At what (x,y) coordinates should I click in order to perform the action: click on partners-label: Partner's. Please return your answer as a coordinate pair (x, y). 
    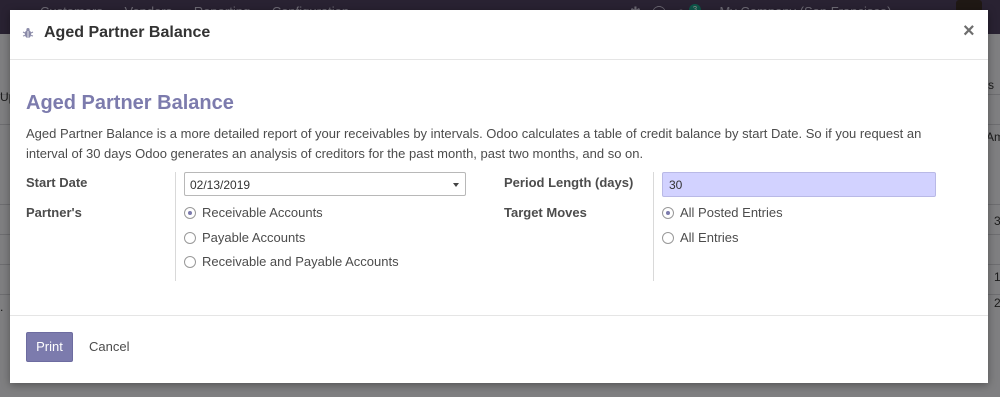
    Looking at the image, I should click on (54, 212).